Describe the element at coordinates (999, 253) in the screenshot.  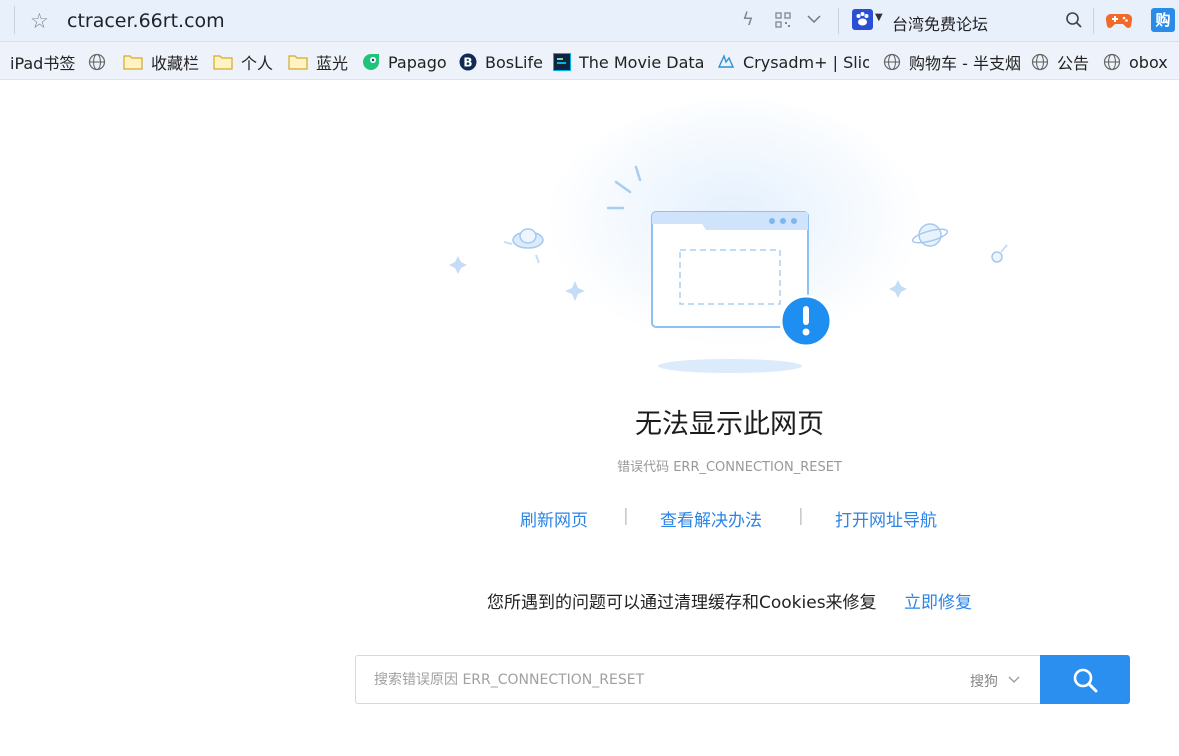
I see `comet-icon` at that location.